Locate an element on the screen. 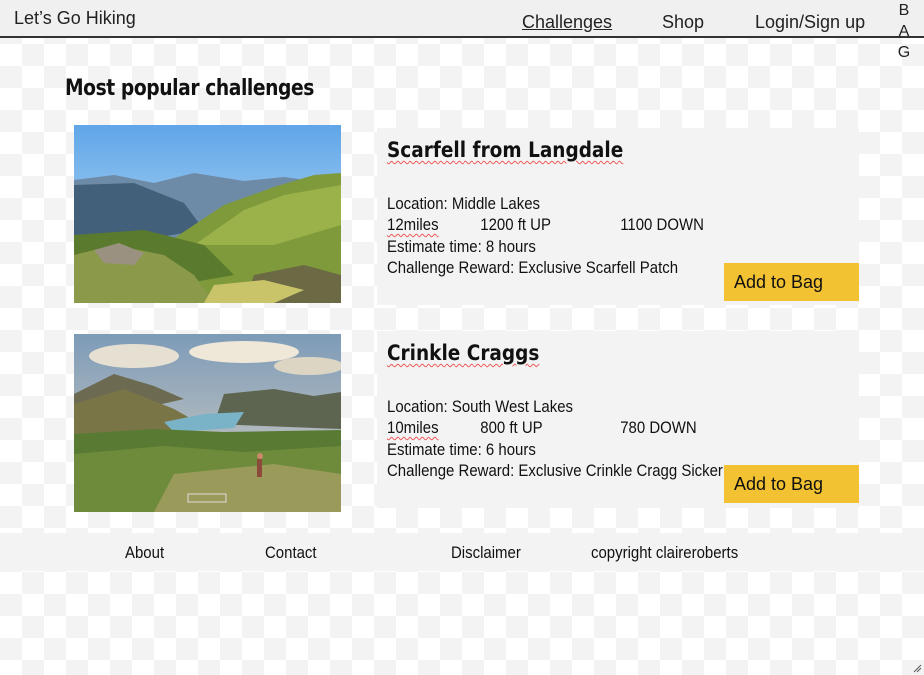 The height and width of the screenshot is (675, 924). challenge-title-text: Scarfell from Langdale is located at coordinates (505, 150).